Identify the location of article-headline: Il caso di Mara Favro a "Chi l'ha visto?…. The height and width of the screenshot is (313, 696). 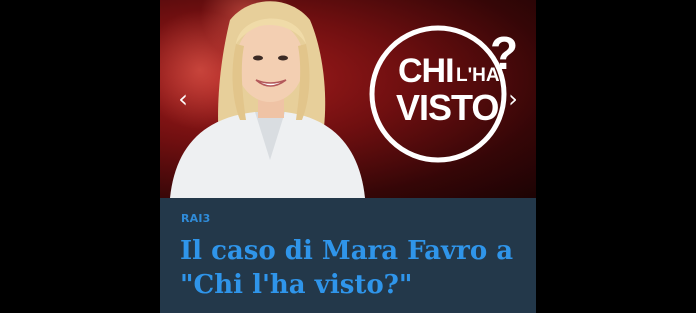
(355, 268).